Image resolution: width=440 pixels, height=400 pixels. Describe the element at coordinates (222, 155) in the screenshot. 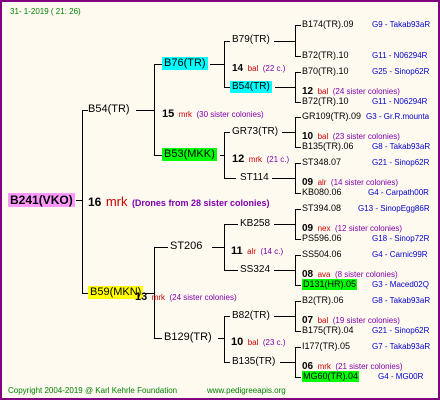

I see `connector-b53-horizontal` at that location.